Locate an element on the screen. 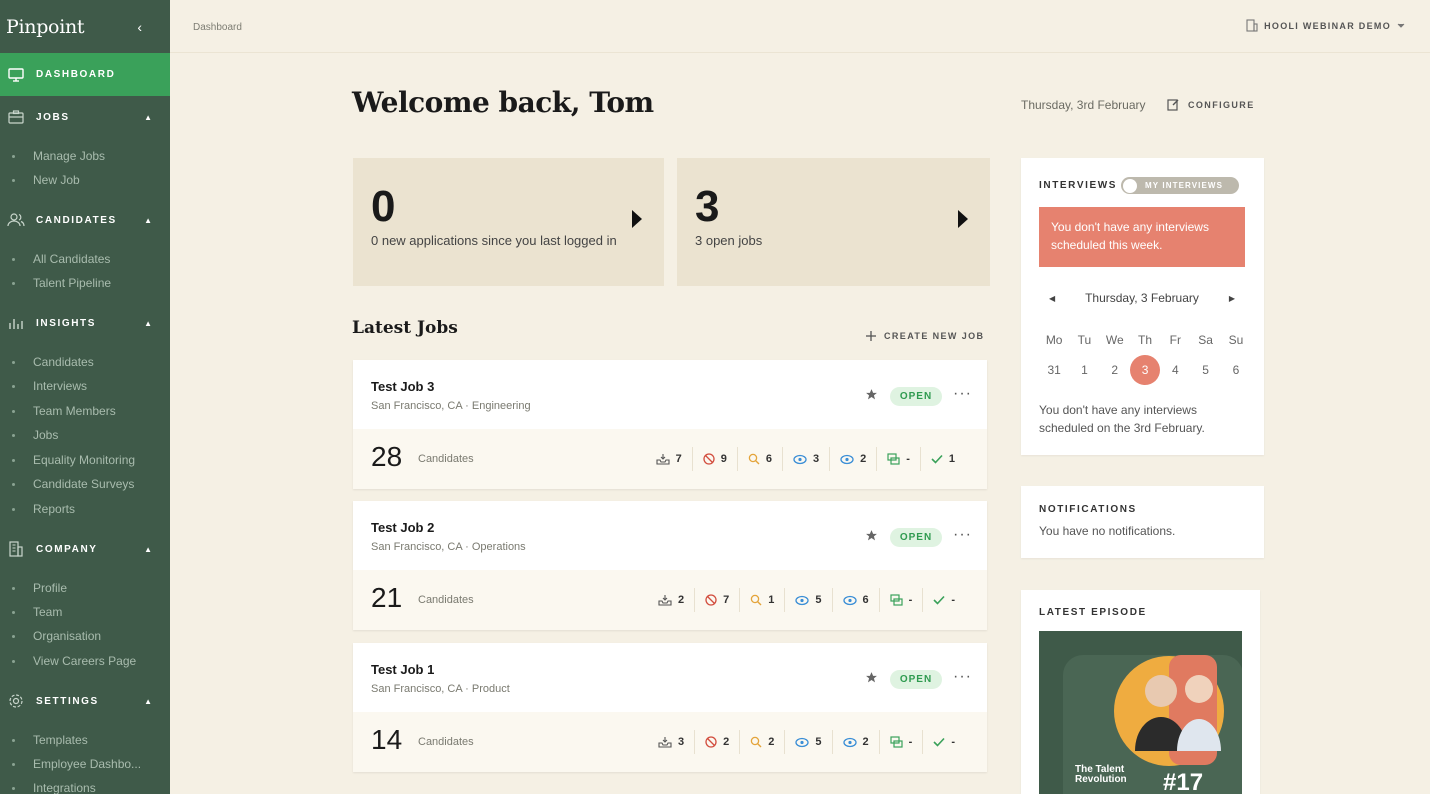  sidebar-item-profile: Profile is located at coordinates (85, 588).